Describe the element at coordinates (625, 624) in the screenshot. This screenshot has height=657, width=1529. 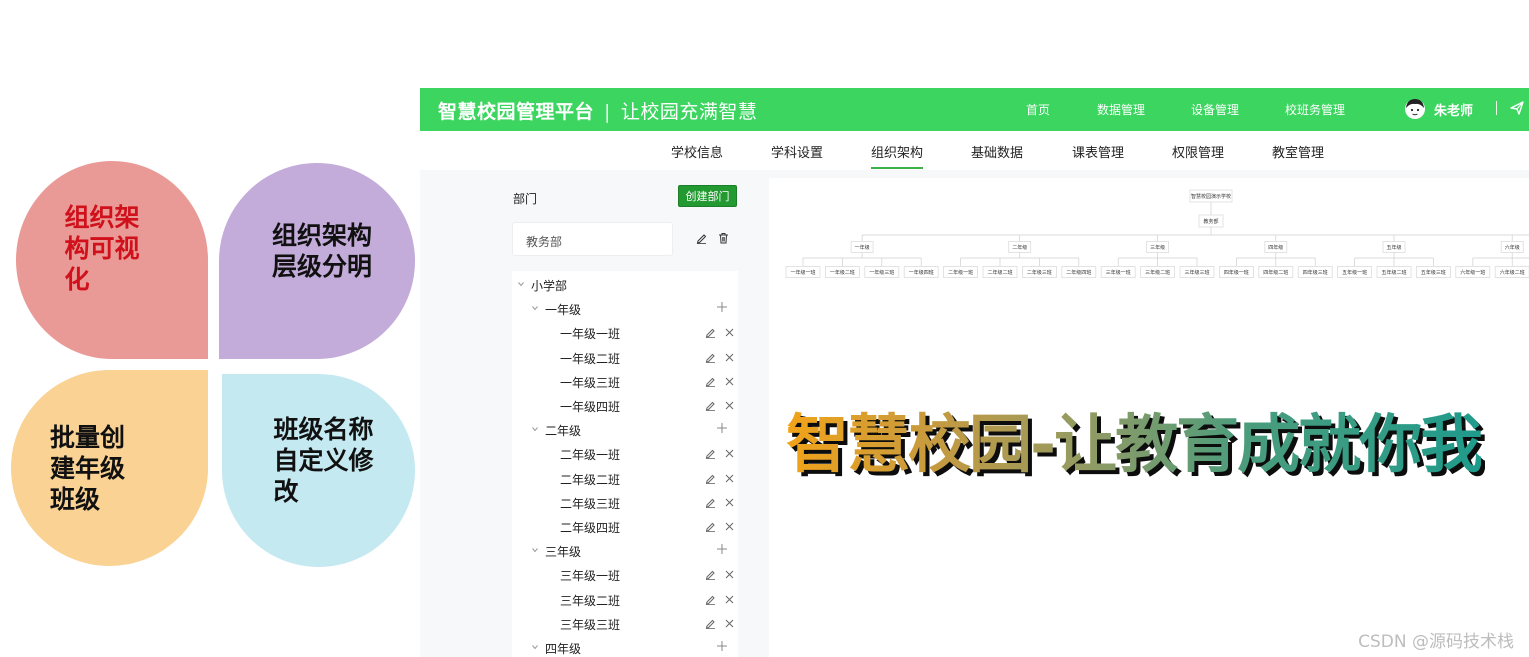
I see `tree-leaf-class: 三年级三班` at that location.